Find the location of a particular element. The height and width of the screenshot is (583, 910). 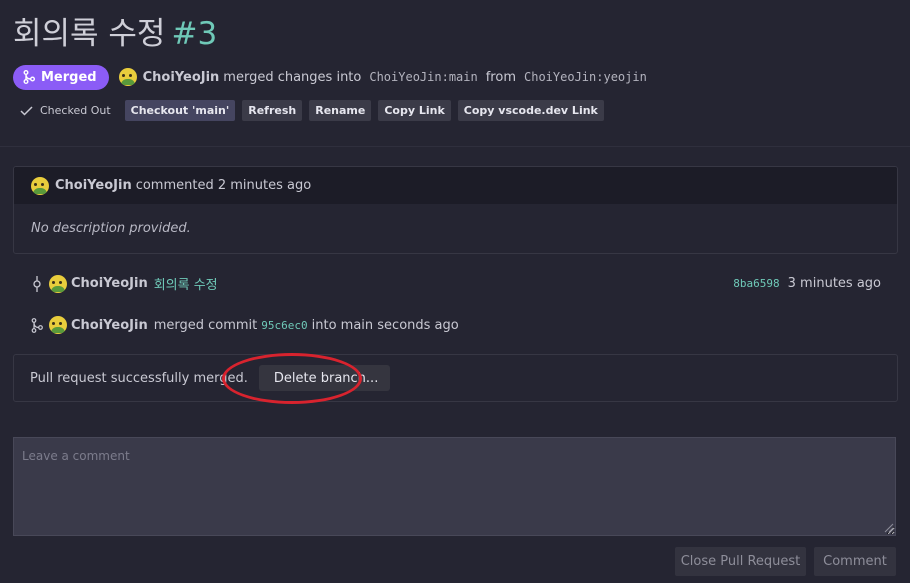

pr-title: 회의록 수정 is located at coordinates (89, 34).